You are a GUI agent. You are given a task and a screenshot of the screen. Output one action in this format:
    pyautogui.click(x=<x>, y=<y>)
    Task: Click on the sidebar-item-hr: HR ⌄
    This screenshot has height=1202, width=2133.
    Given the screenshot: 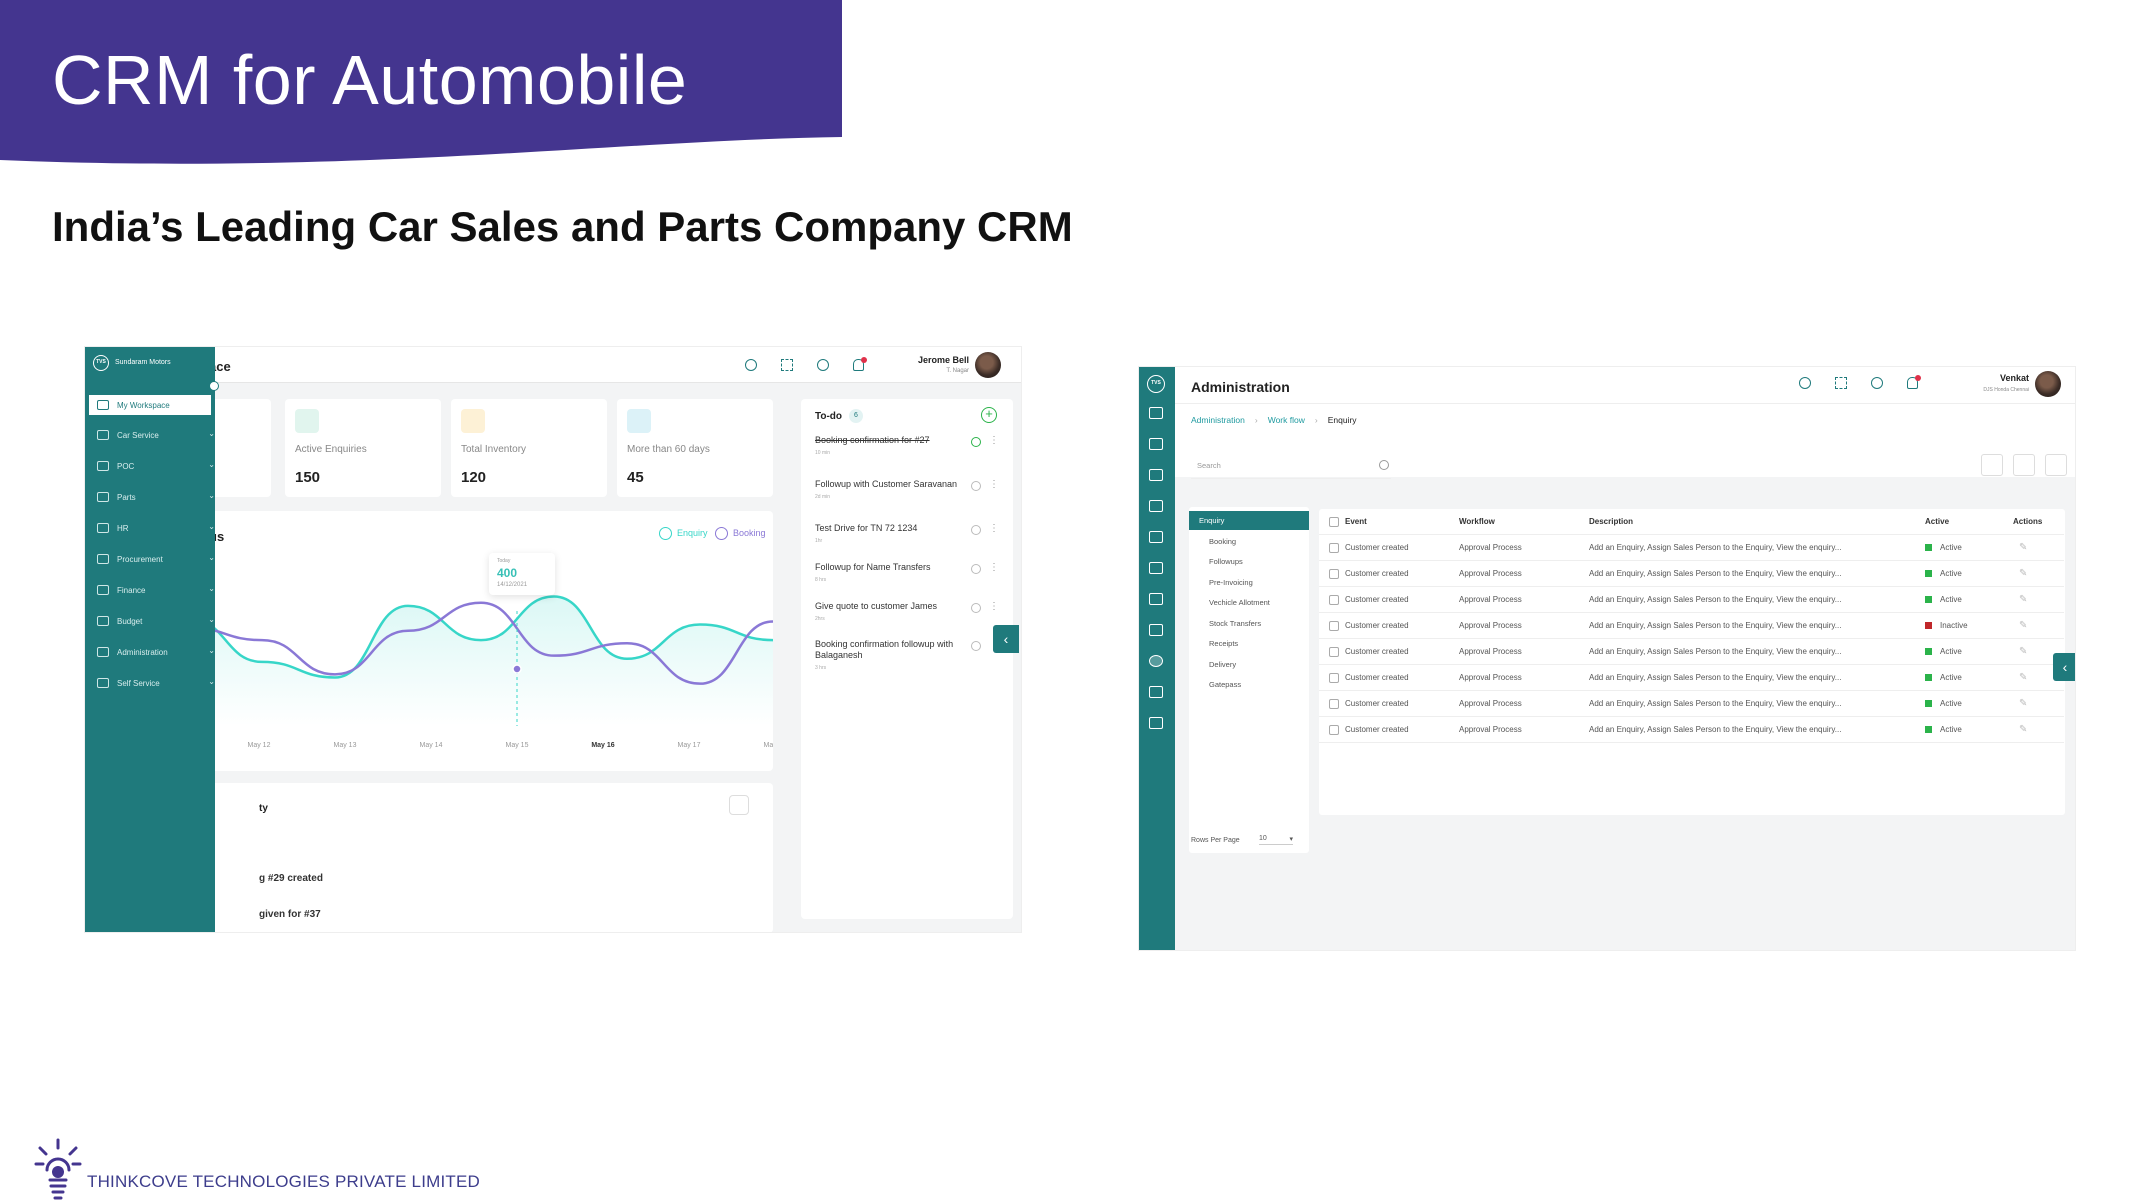 What is the action you would take?
    pyautogui.click(x=156, y=528)
    